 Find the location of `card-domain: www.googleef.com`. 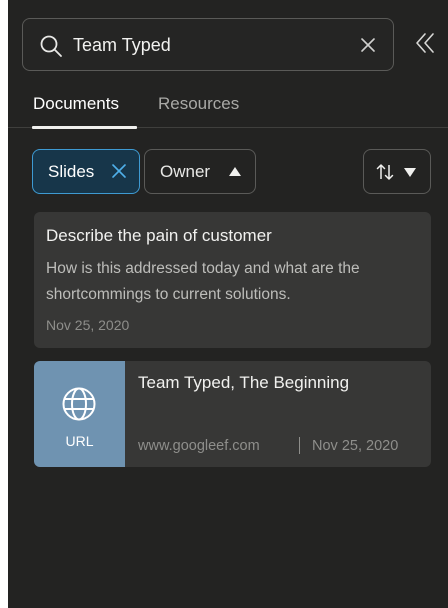

card-domain: www.googleef.com is located at coordinates (199, 446).